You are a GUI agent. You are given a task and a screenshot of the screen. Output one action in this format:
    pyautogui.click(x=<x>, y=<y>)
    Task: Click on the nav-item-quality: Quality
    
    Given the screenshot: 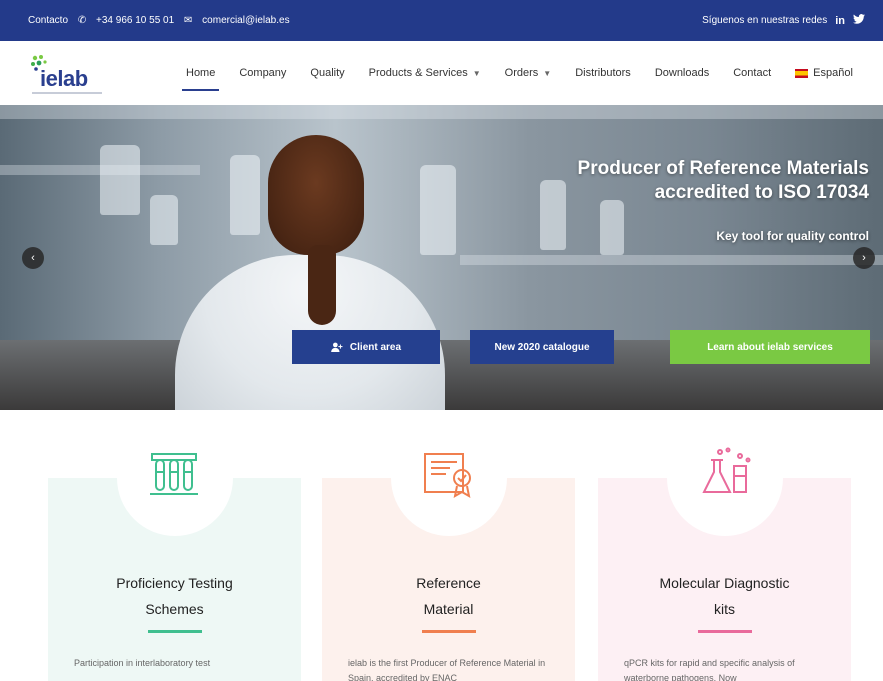 What is the action you would take?
    pyautogui.click(x=327, y=73)
    